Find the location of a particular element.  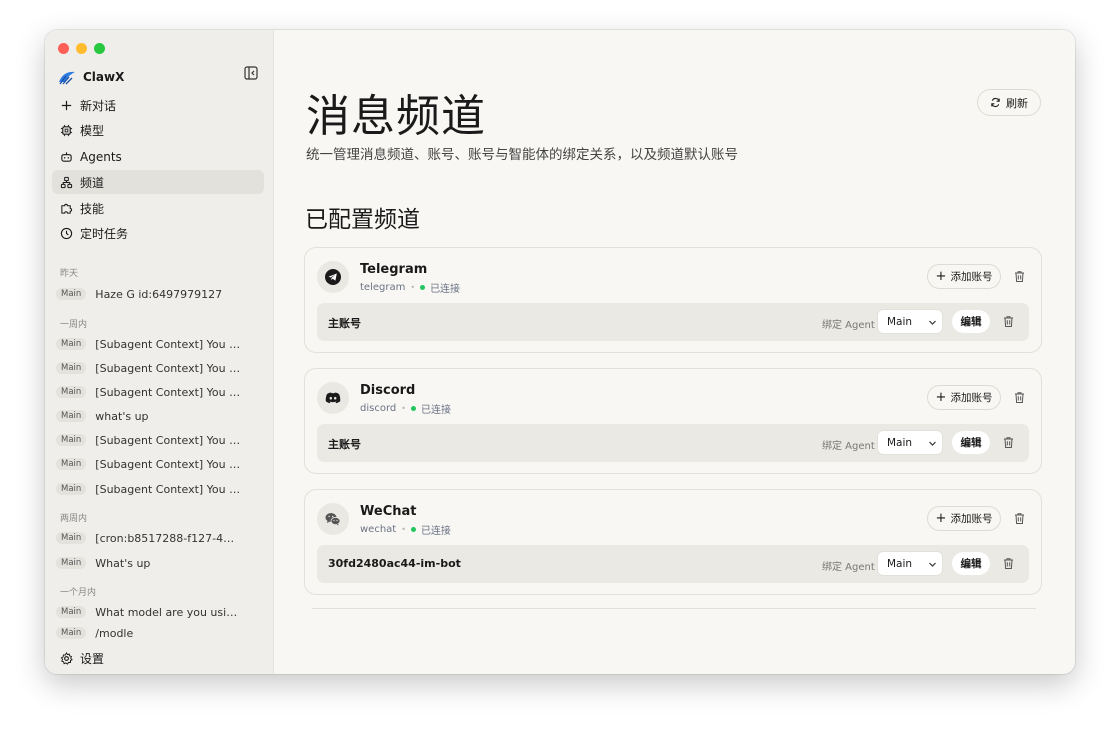

plus-icon: + is located at coordinates (941, 276).